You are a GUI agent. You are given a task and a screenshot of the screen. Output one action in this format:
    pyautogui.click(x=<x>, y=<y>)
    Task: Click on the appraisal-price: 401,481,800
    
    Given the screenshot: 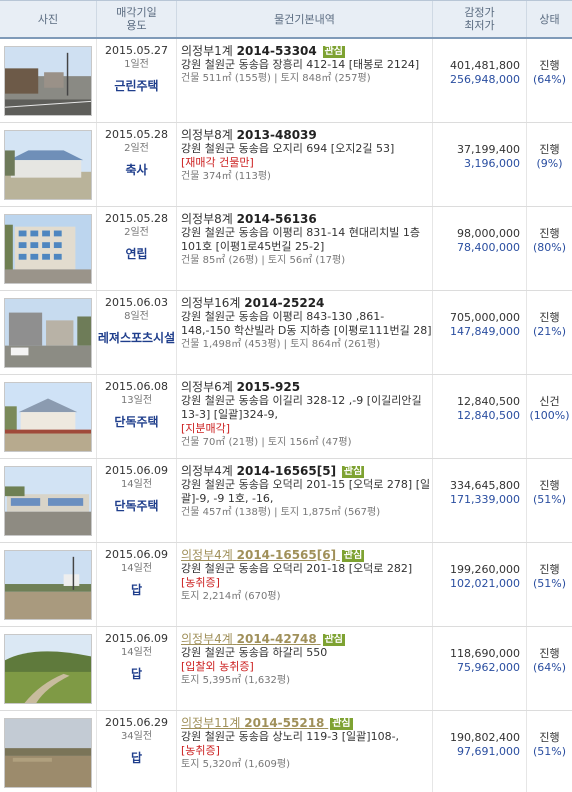 What is the action you would take?
    pyautogui.click(x=485, y=65)
    